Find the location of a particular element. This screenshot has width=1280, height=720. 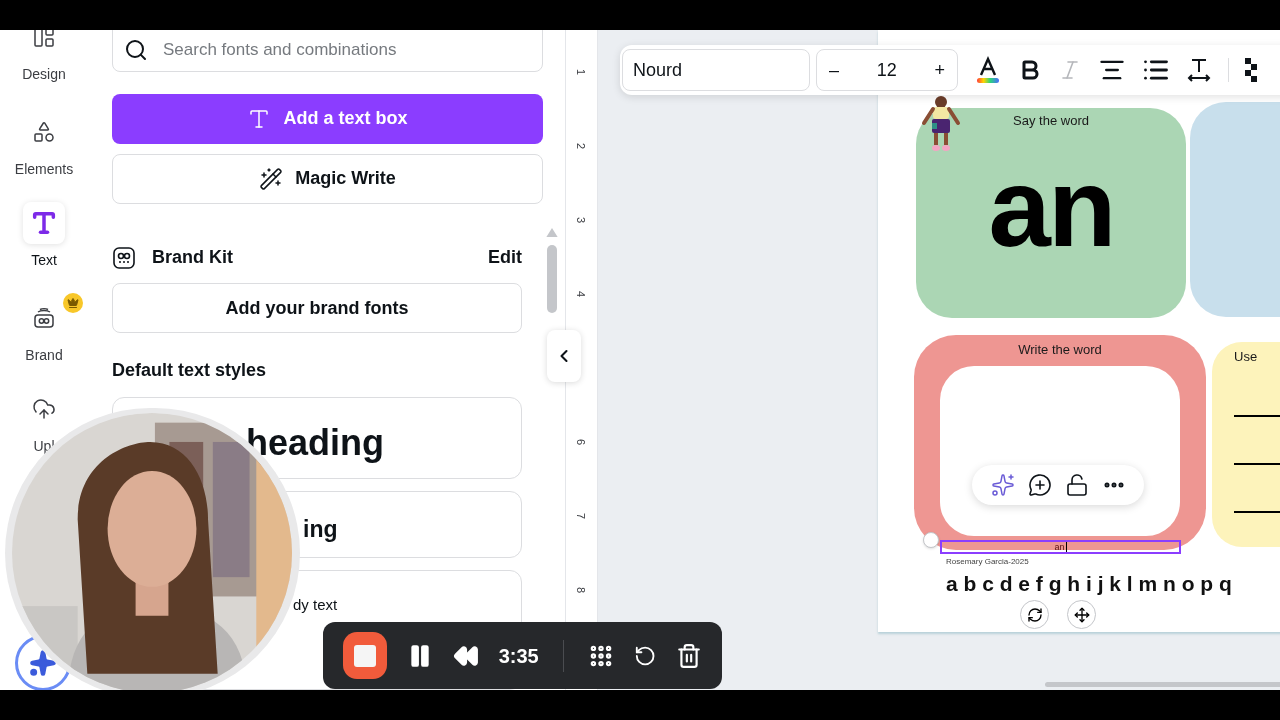

ruler-number: 1 is located at coordinates (581, 72).